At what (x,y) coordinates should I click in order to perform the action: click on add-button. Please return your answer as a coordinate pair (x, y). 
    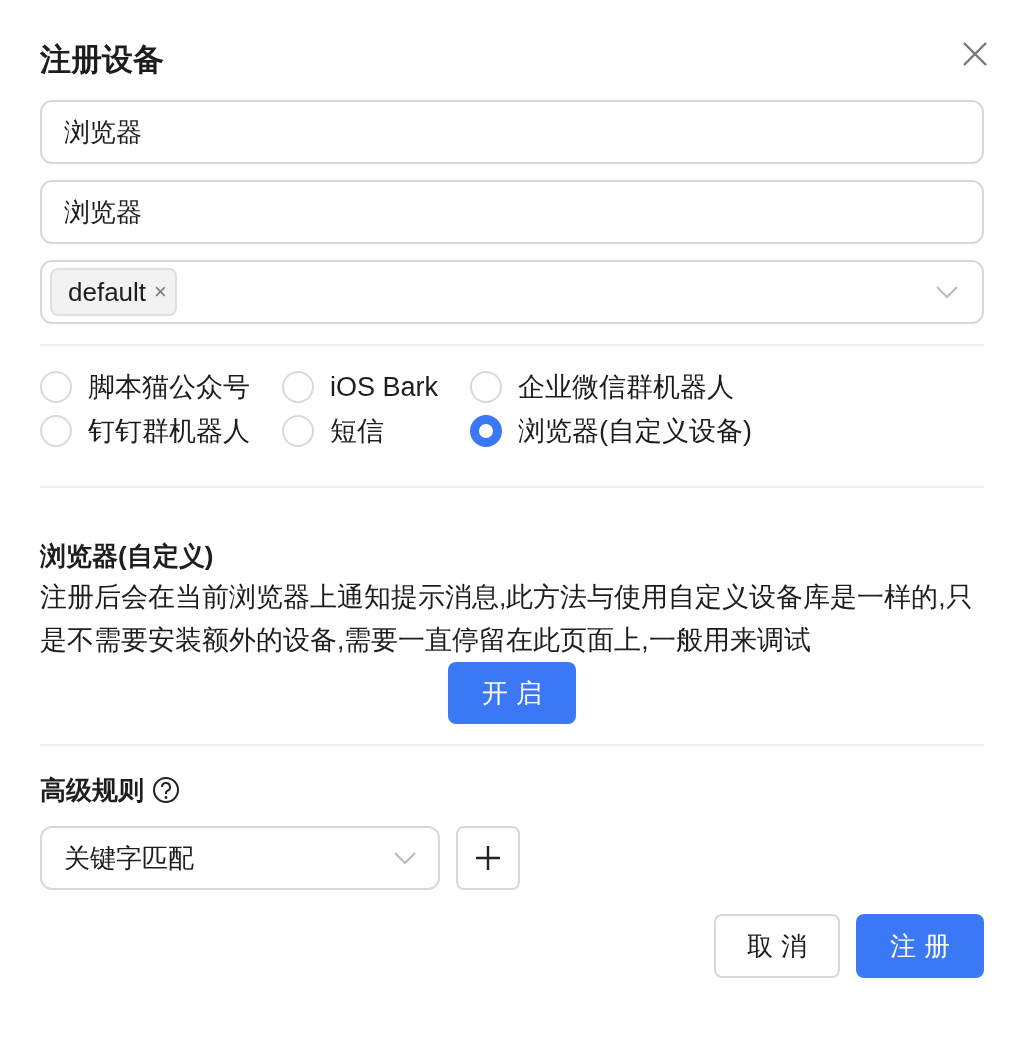
    Looking at the image, I should click on (488, 858).